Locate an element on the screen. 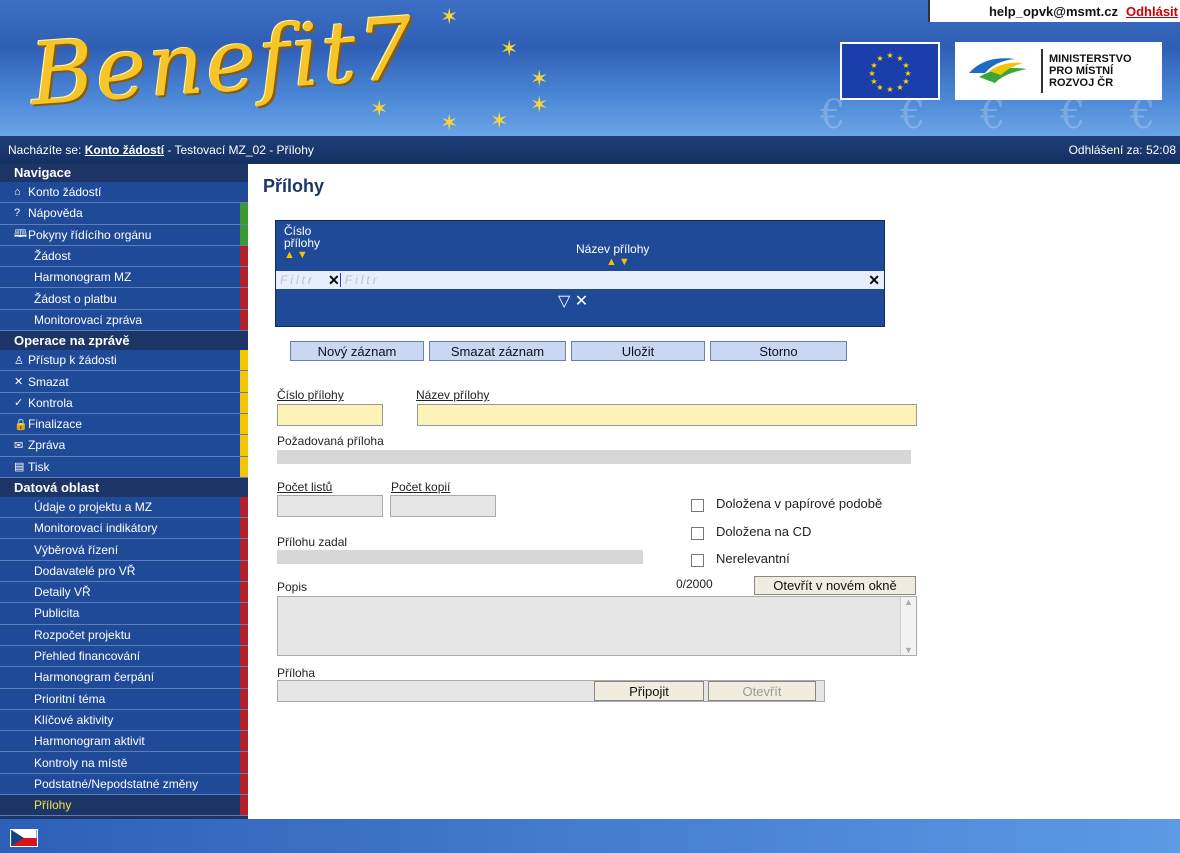  pocet-kopii-input is located at coordinates (443, 506).